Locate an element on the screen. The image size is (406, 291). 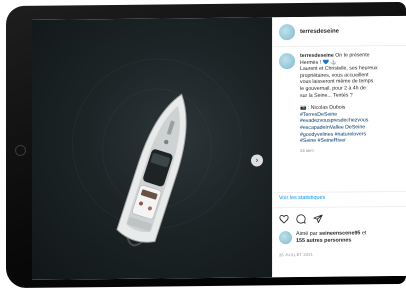
home-button is located at coordinates (20, 150).